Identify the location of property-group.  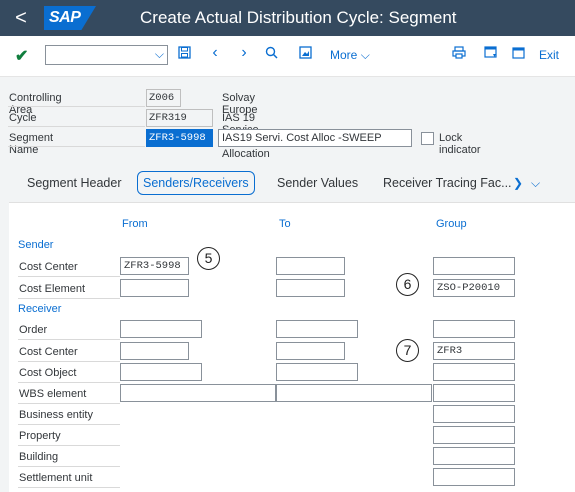
(474, 435).